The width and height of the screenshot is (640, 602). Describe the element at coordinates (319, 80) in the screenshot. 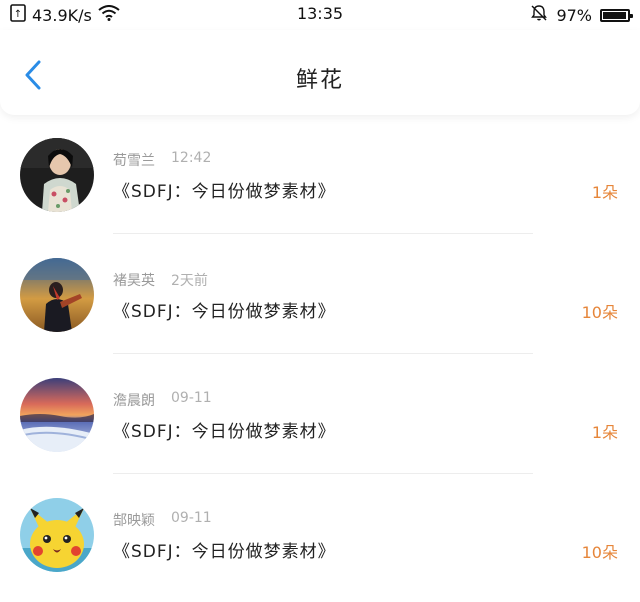

I see `page-title: 鲜花` at that location.